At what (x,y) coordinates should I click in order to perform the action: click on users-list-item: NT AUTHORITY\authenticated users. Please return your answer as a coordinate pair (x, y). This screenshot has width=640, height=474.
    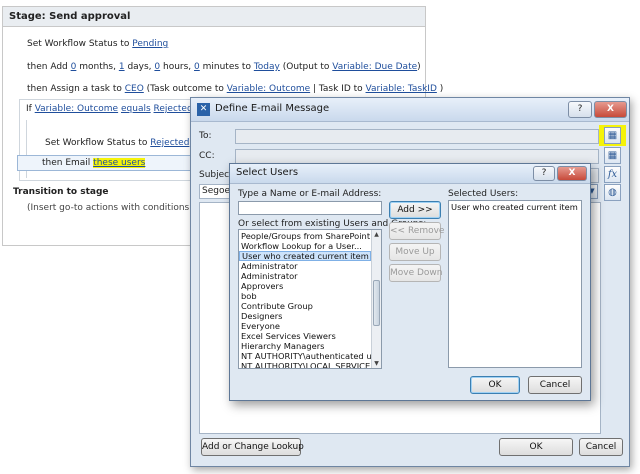
    Looking at the image, I should click on (310, 356).